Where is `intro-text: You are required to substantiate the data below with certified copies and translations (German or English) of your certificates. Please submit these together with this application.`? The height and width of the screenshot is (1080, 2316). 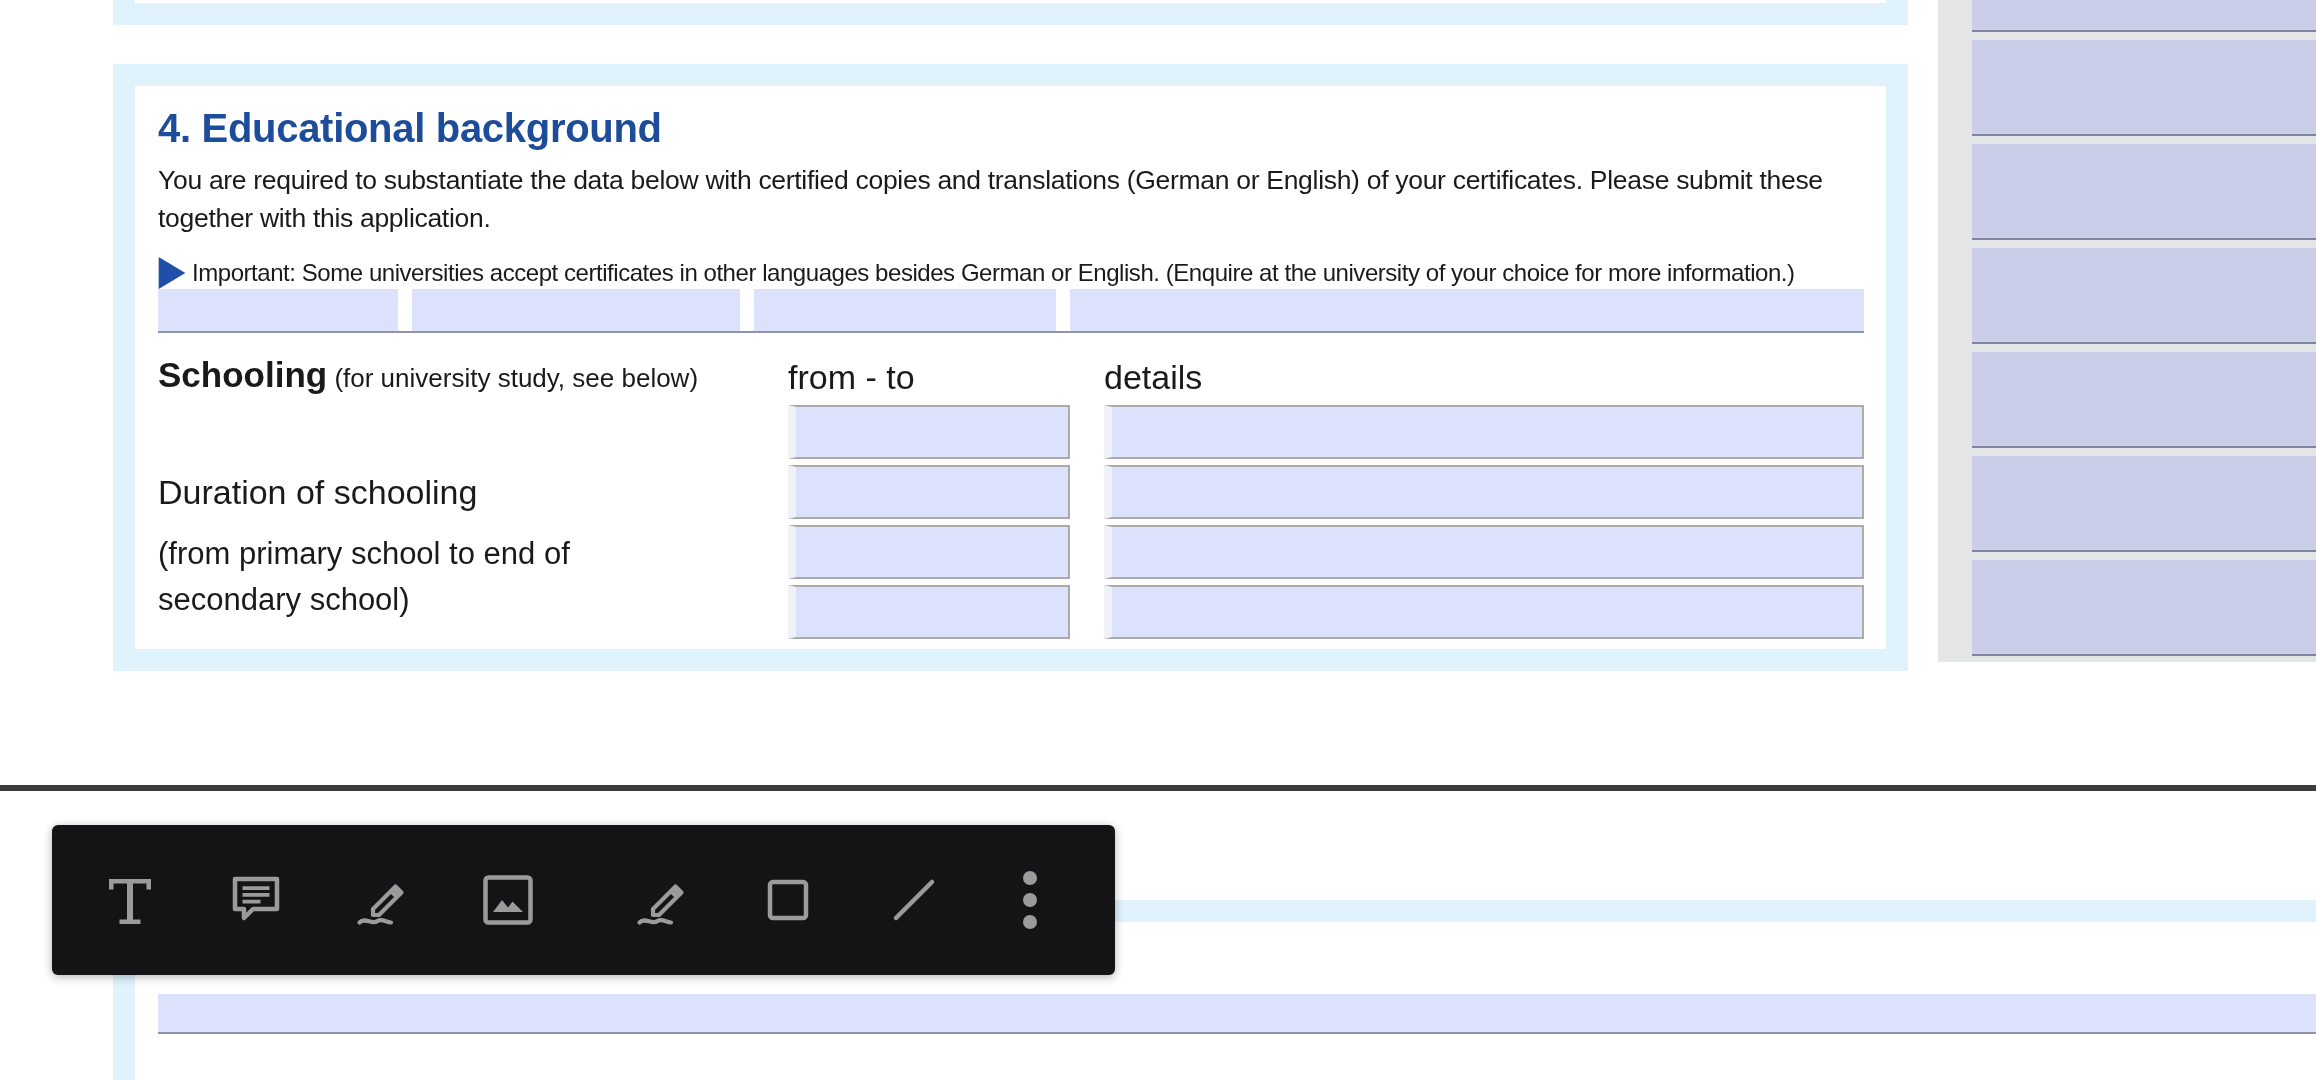
intro-text: You are required to substantiate the data below with certified copies and translations (German or English) of your certificates. Please submit these together with this application. is located at coordinates (991, 199).